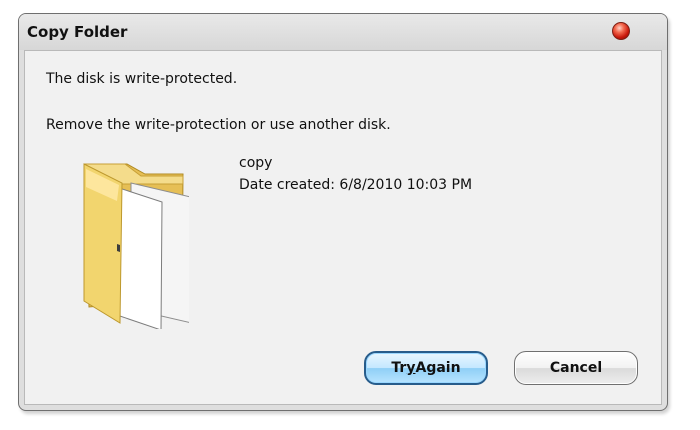  What do you see at coordinates (399, 368) in the screenshot?
I see `try-again-prefix: Tr` at bounding box center [399, 368].